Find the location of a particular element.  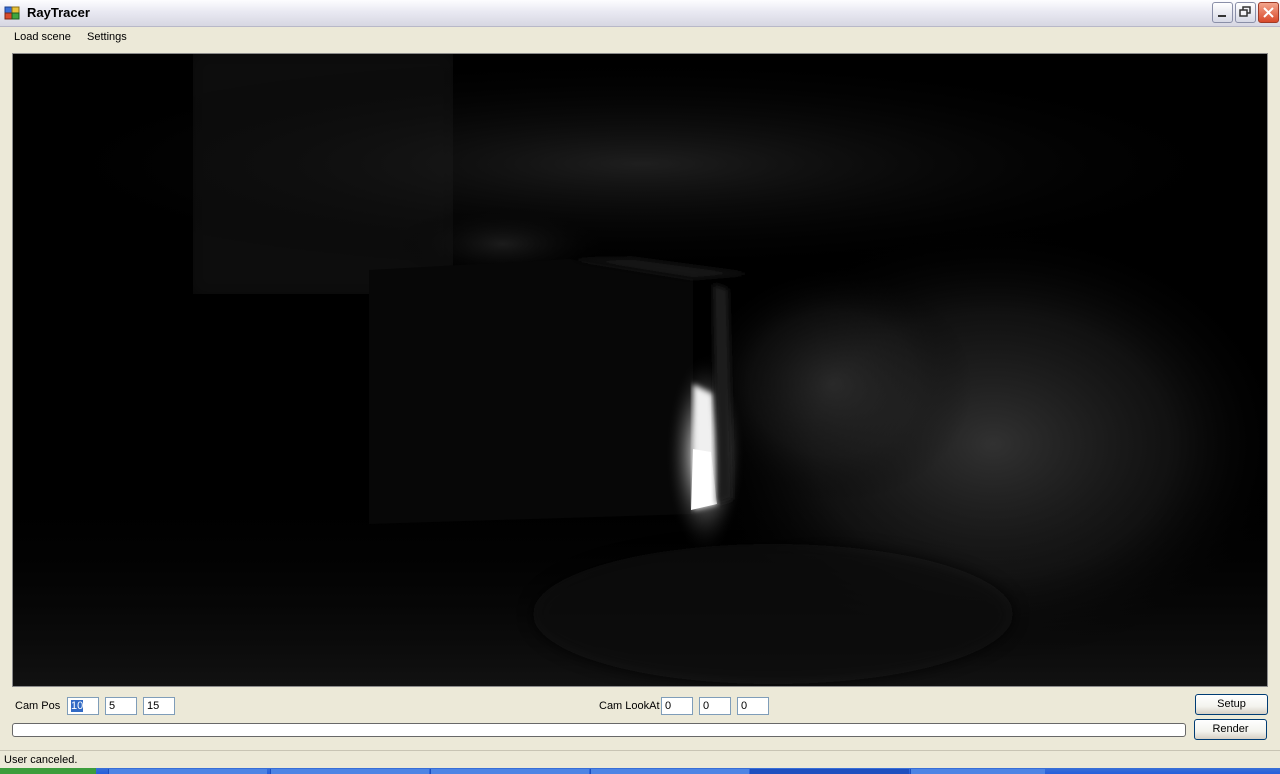

restore-icon is located at coordinates (1245, 11).